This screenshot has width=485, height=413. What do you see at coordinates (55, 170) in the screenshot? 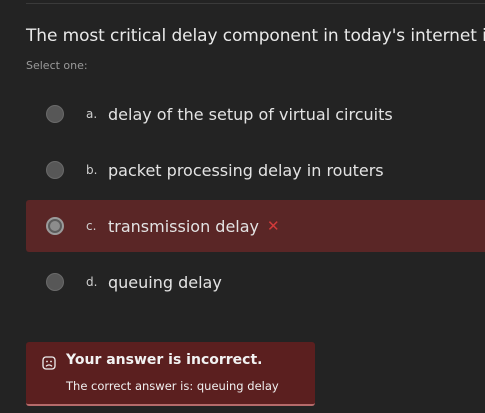
I see `option-b-radio` at bounding box center [55, 170].